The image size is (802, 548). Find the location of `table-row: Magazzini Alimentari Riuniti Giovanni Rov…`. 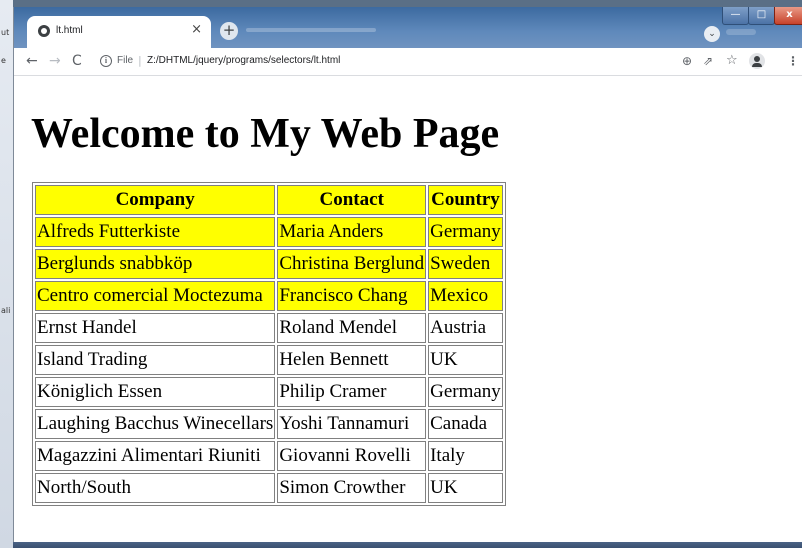

table-row: Magazzini Alimentari Riuniti Giovanni Rov… is located at coordinates (269, 456).